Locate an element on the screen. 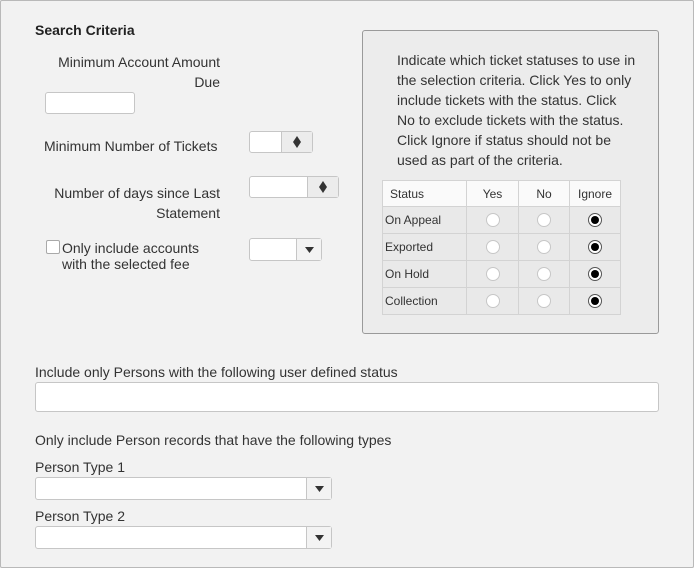 The width and height of the screenshot is (694, 568). person-type-2-dropdown is located at coordinates (183, 537).